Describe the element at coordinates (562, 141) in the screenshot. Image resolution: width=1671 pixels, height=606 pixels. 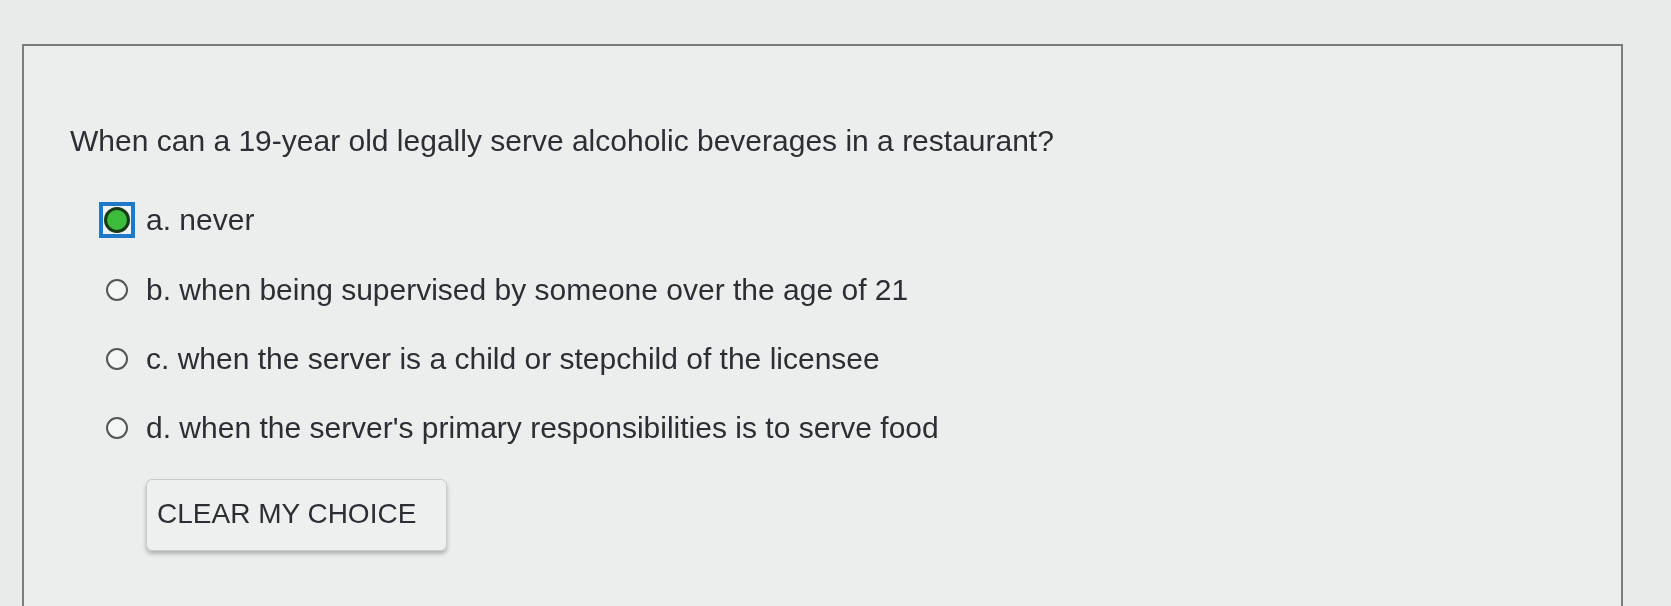
I see `question-text: When can a 19-year old legally serve alcoholic beverages in a restaurant?` at that location.